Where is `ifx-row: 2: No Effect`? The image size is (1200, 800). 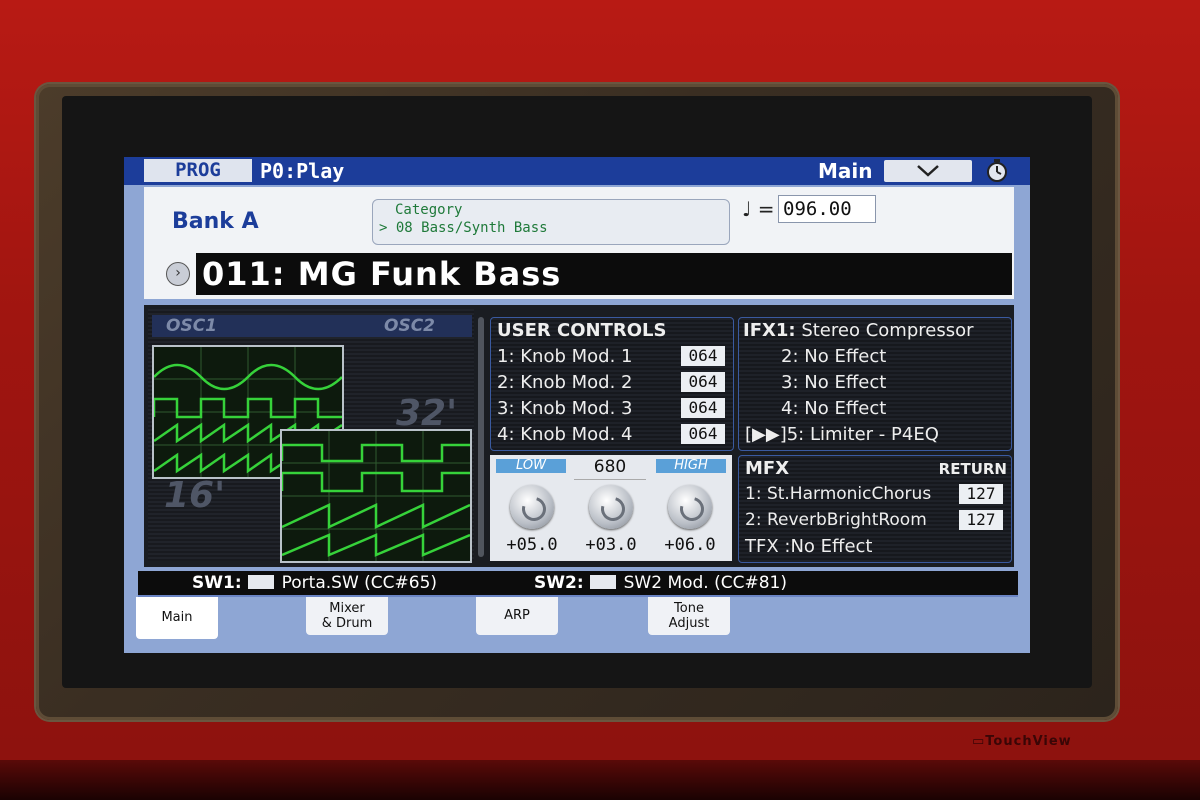 ifx-row: 2: No Effect is located at coordinates (833, 356).